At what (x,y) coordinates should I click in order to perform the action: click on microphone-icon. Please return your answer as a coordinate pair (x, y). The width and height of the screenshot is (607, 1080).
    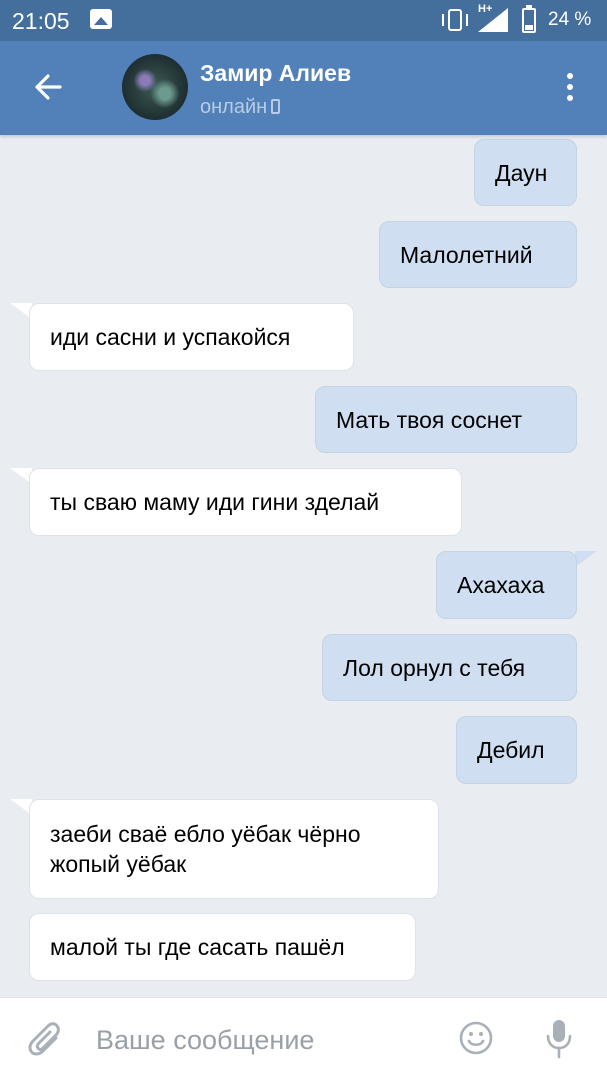
    Looking at the image, I should click on (559, 1039).